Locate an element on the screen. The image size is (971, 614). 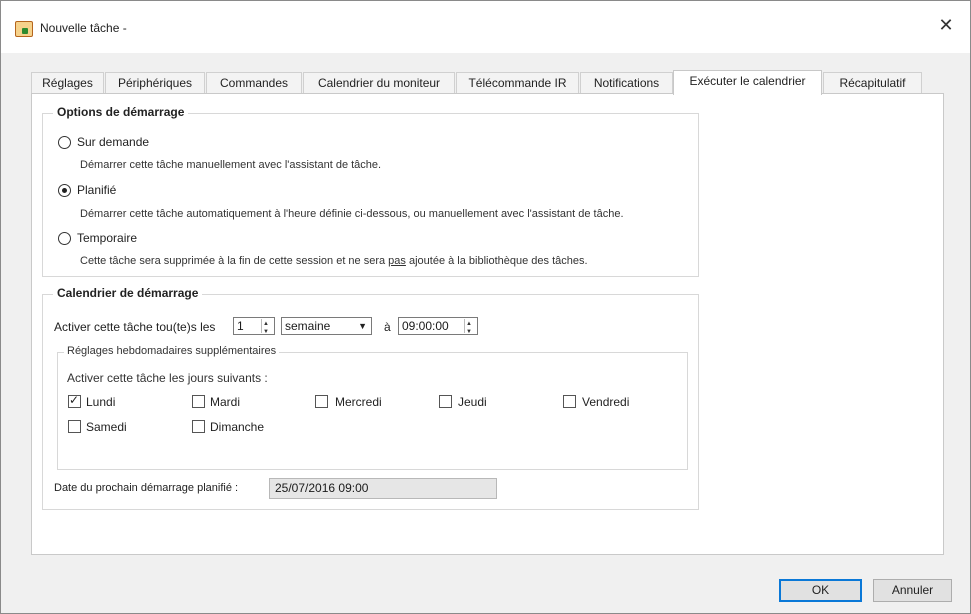
checkbox-jeudi is located at coordinates (445, 401).